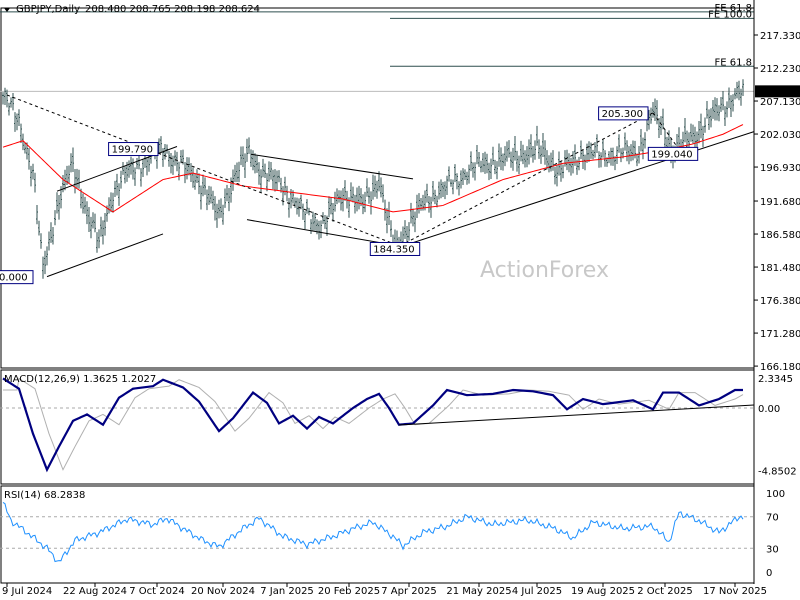  I want to click on rsi-tick-label: 70, so click(772, 518).